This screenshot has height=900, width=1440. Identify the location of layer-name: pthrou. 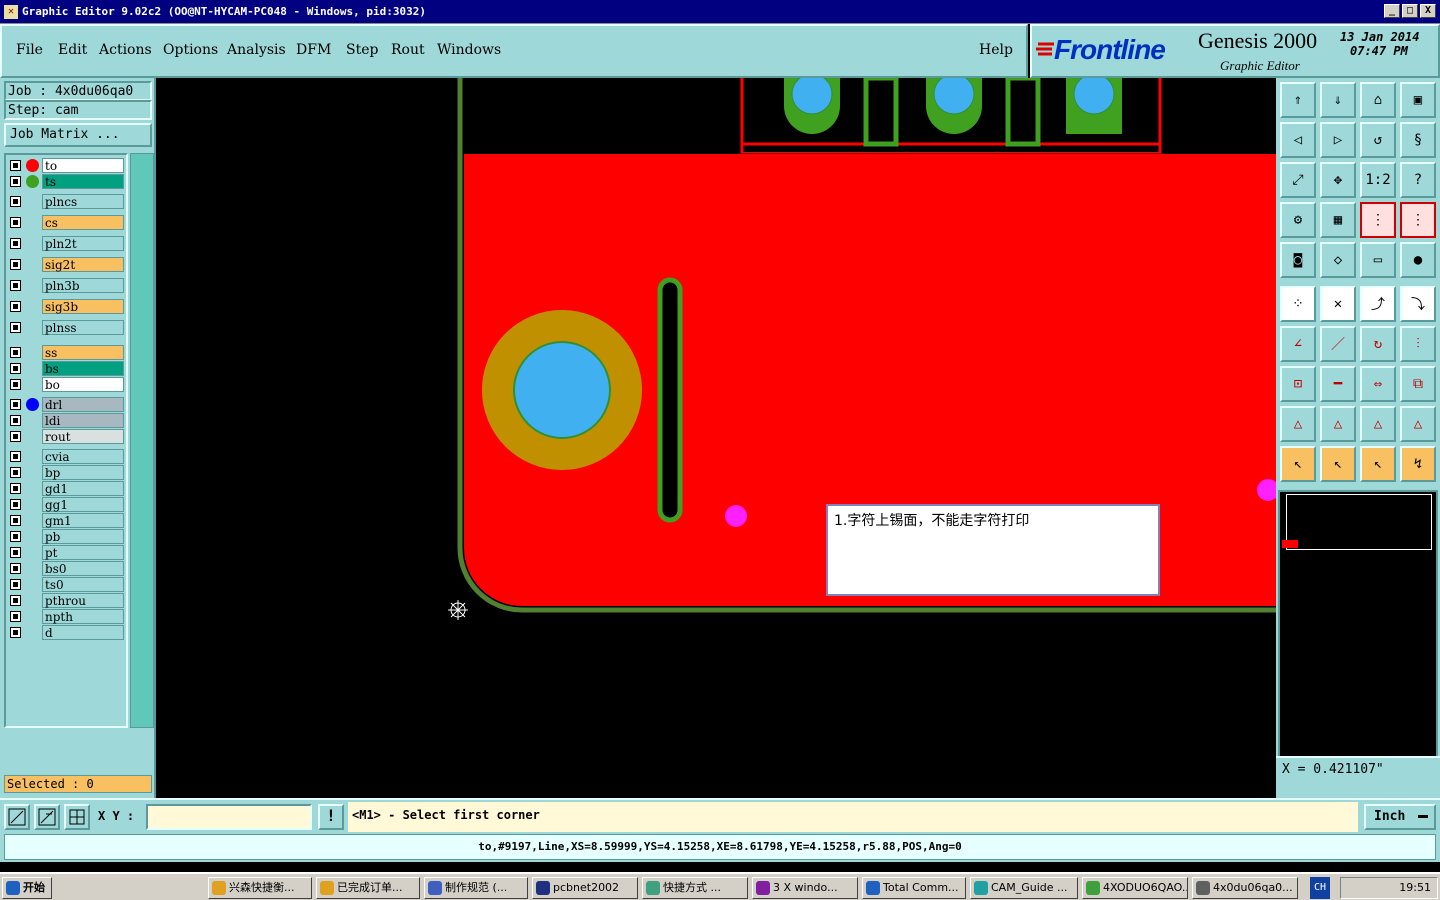
(83, 600).